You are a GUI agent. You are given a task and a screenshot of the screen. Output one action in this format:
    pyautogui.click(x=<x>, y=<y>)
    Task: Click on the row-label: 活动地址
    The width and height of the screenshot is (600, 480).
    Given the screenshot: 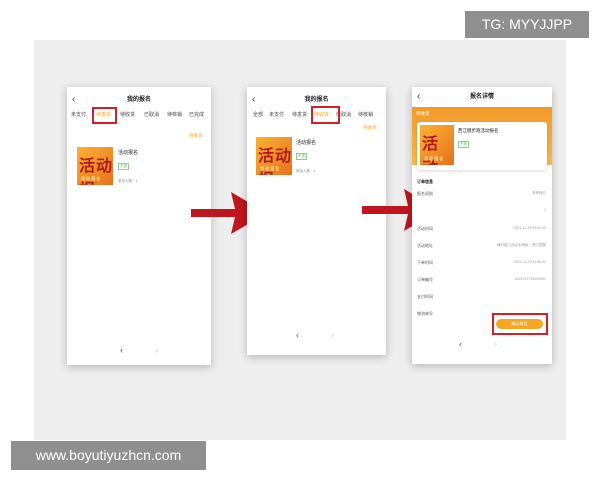 What is the action you would take?
    pyautogui.click(x=425, y=245)
    